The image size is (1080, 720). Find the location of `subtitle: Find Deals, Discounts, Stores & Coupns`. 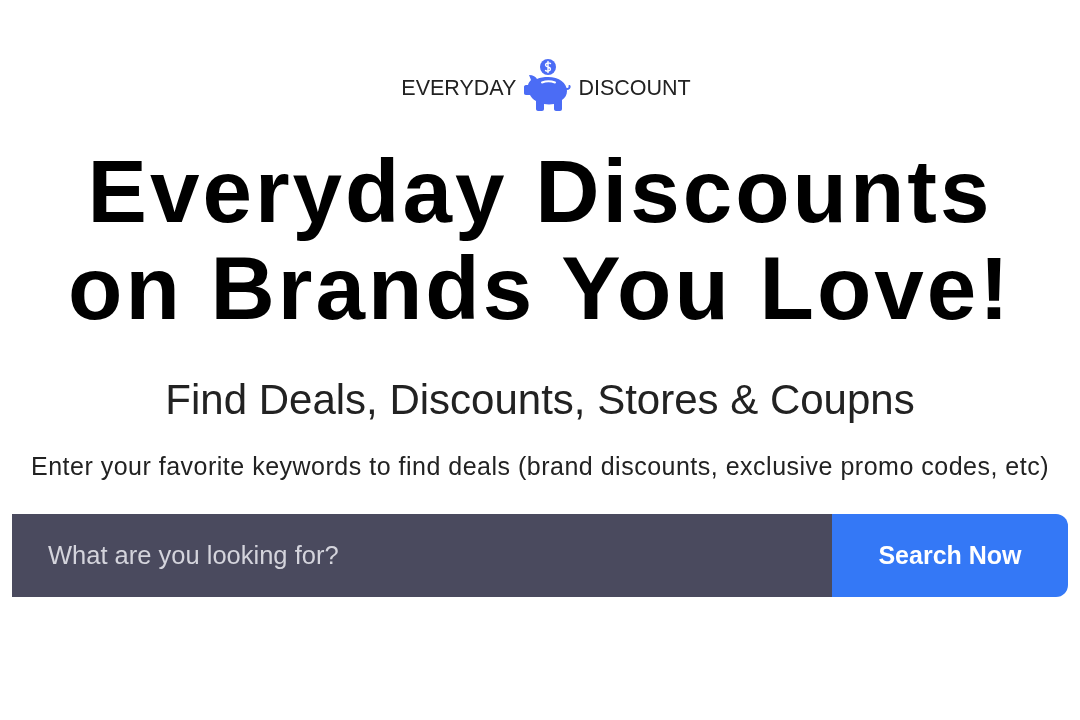

subtitle: Find Deals, Discounts, Stores & Coupns is located at coordinates (540, 400).